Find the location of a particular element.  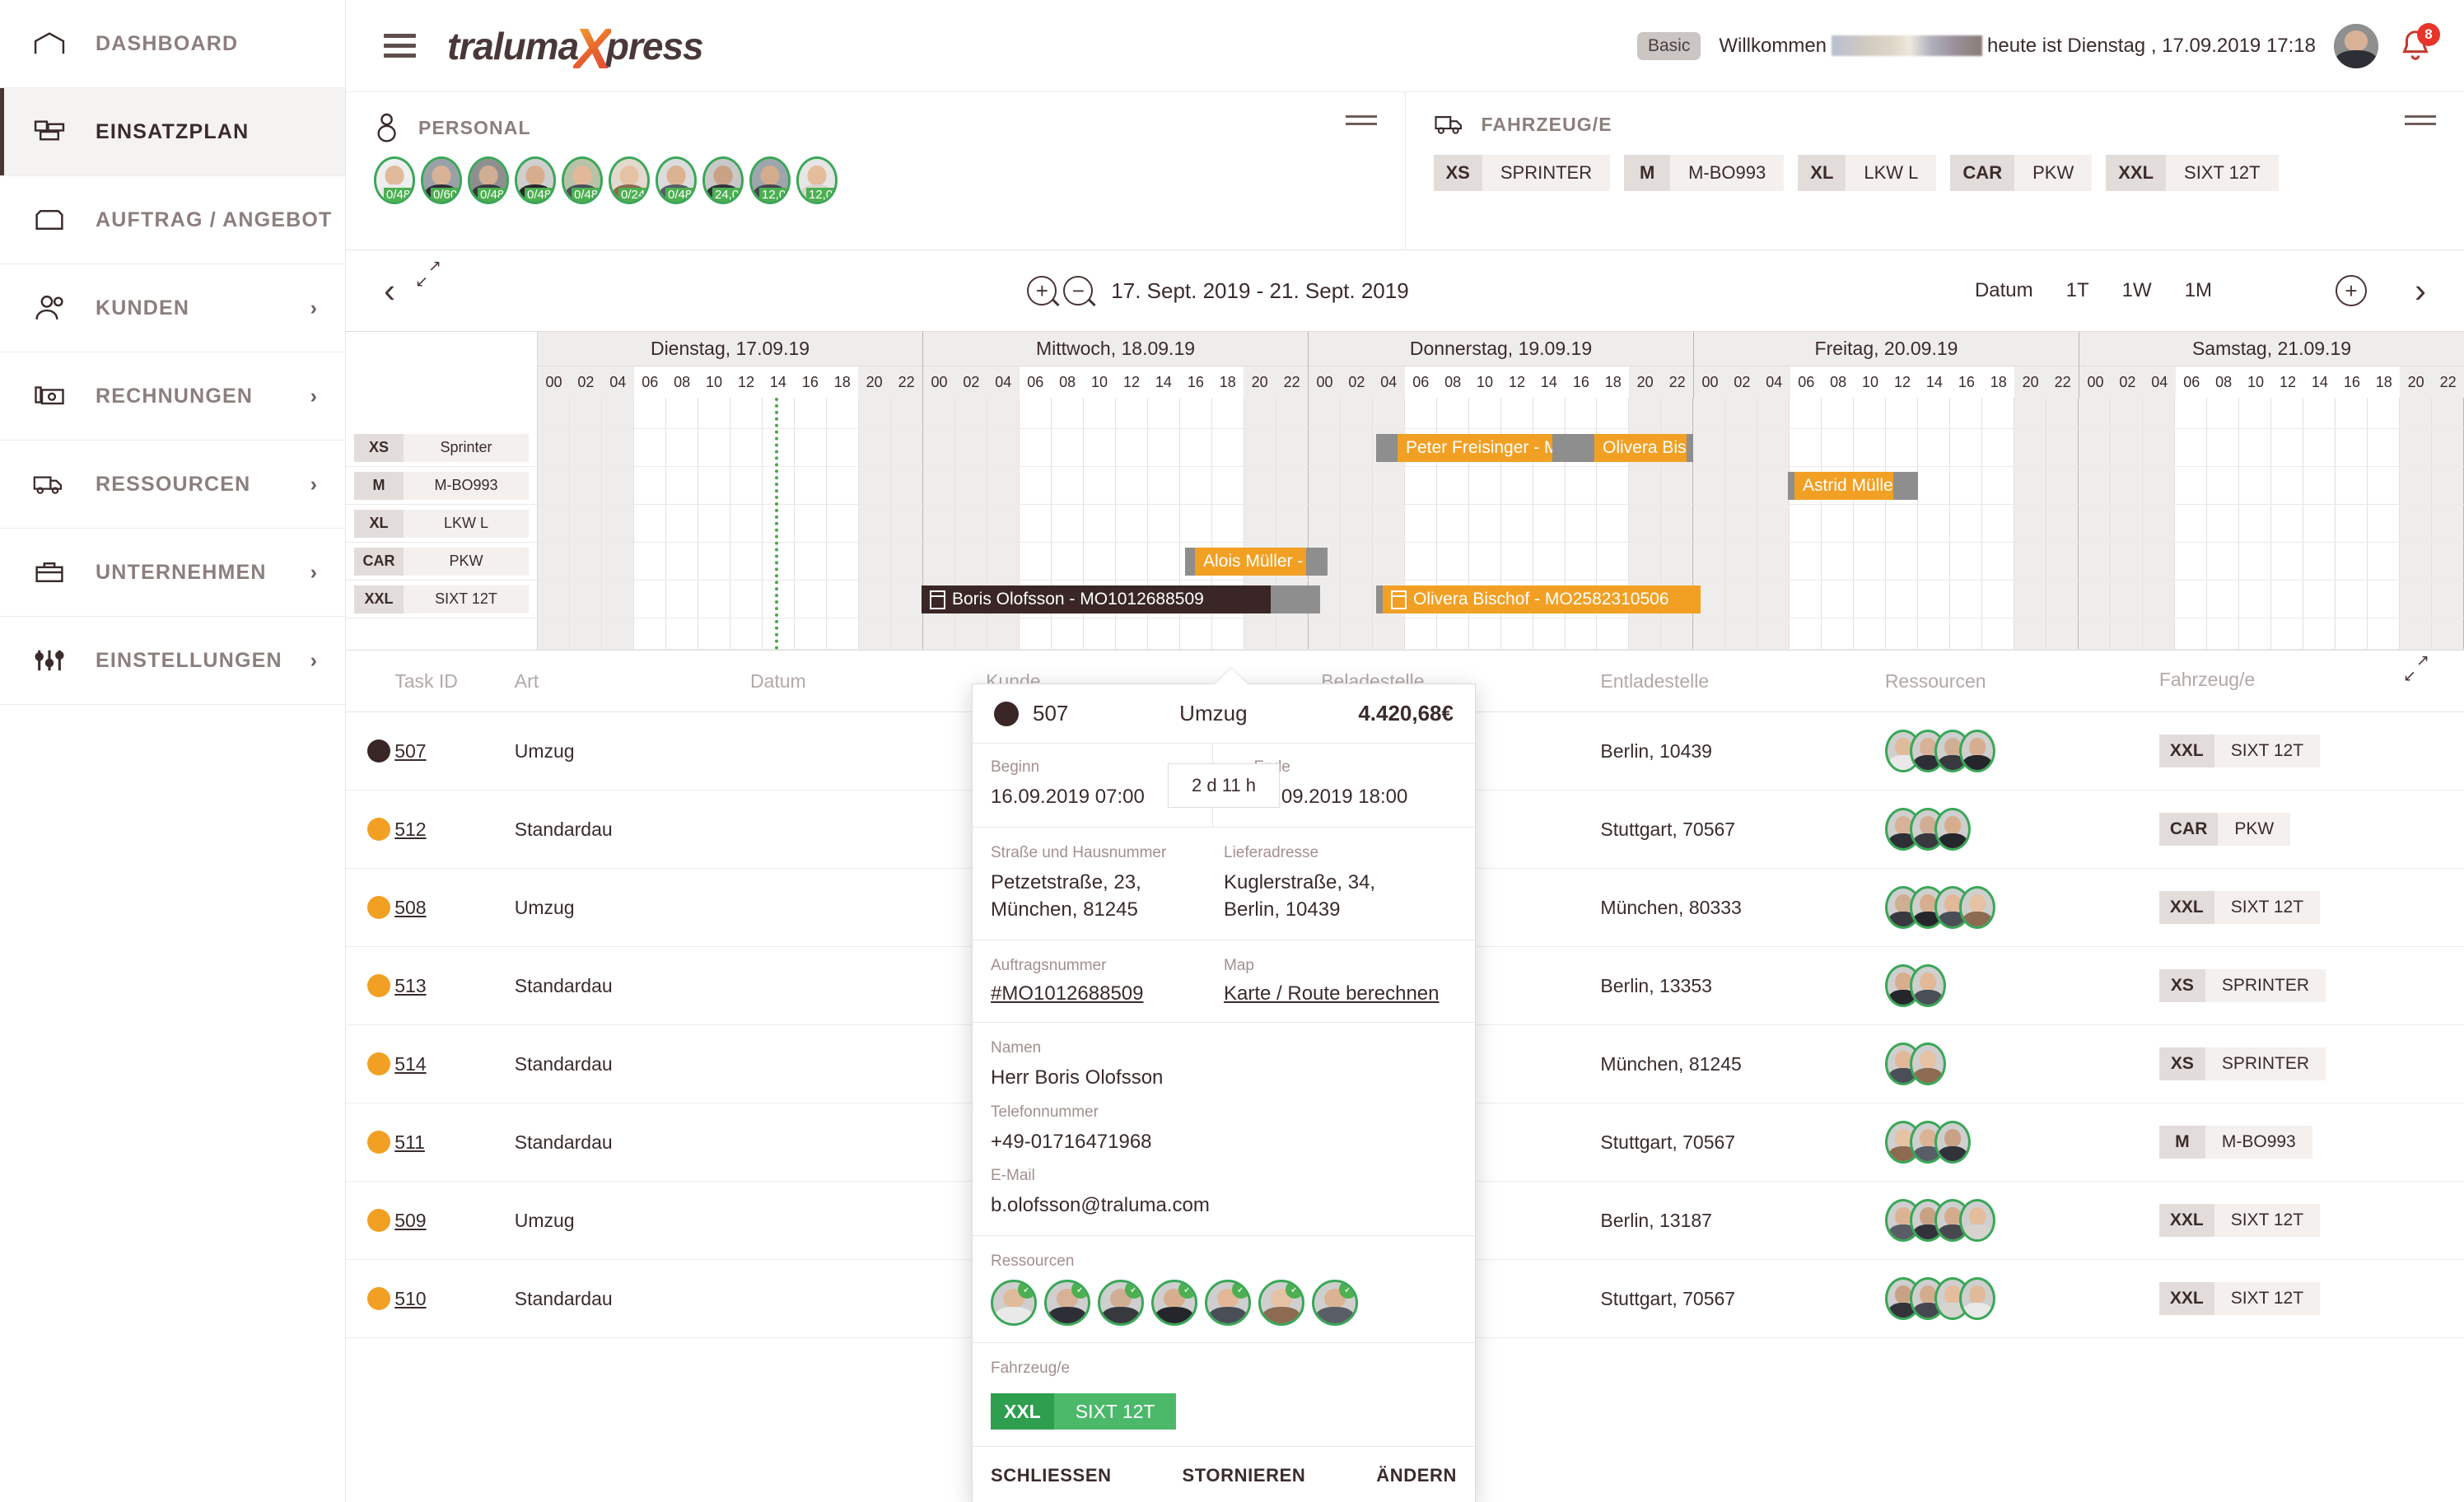

app-logo: traluma Xpress is located at coordinates (575, 48).